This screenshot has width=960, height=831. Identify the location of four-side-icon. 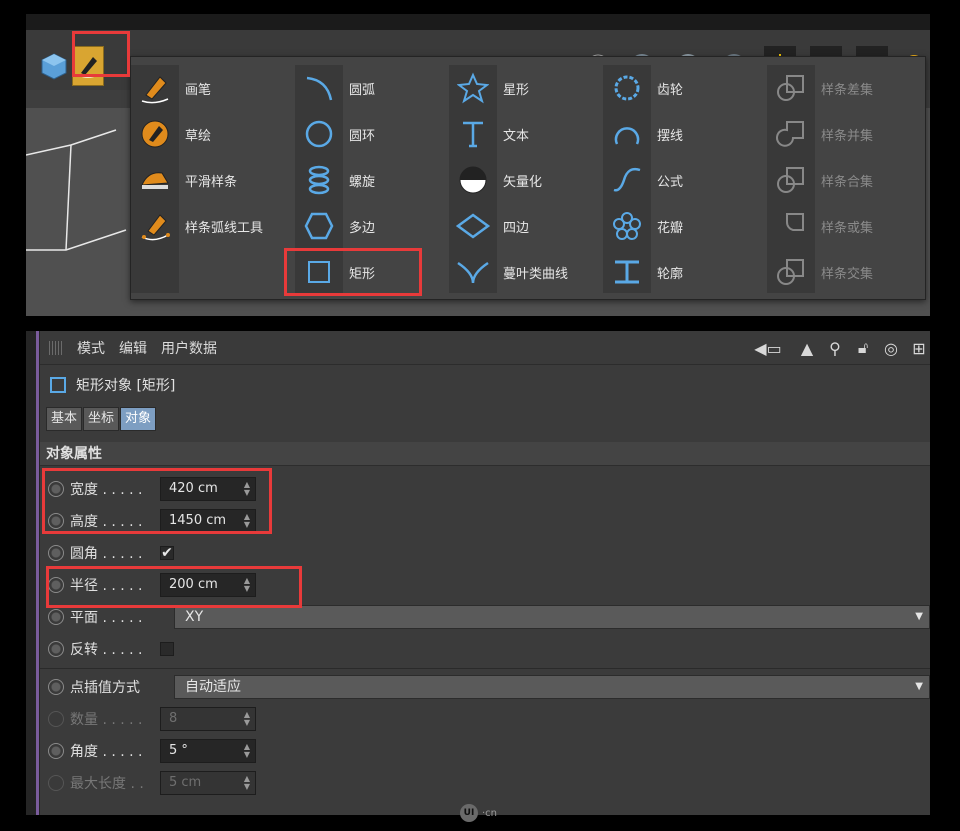
(473, 226).